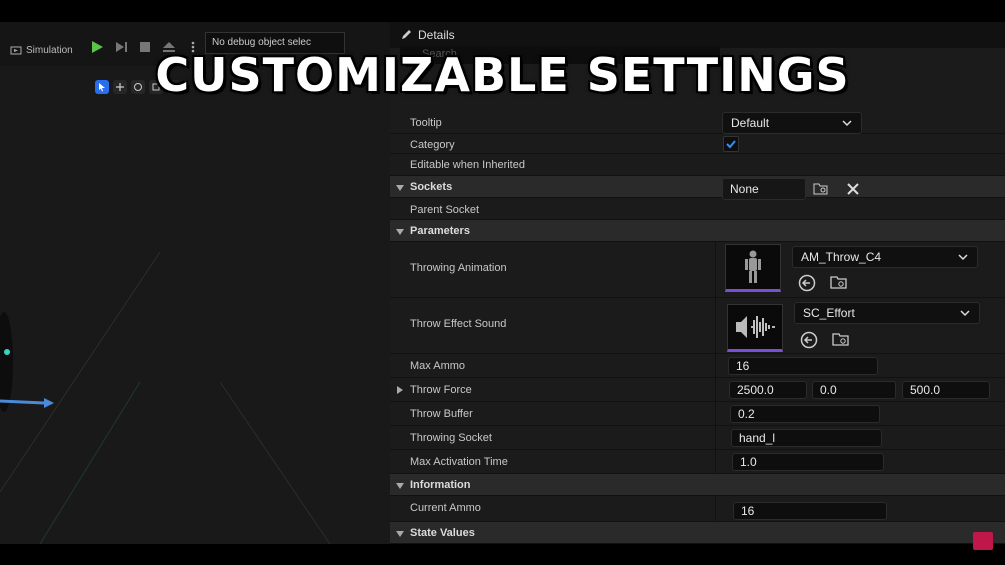 This screenshot has width=1005, height=565. I want to click on parent-socket-field: None, so click(764, 189).